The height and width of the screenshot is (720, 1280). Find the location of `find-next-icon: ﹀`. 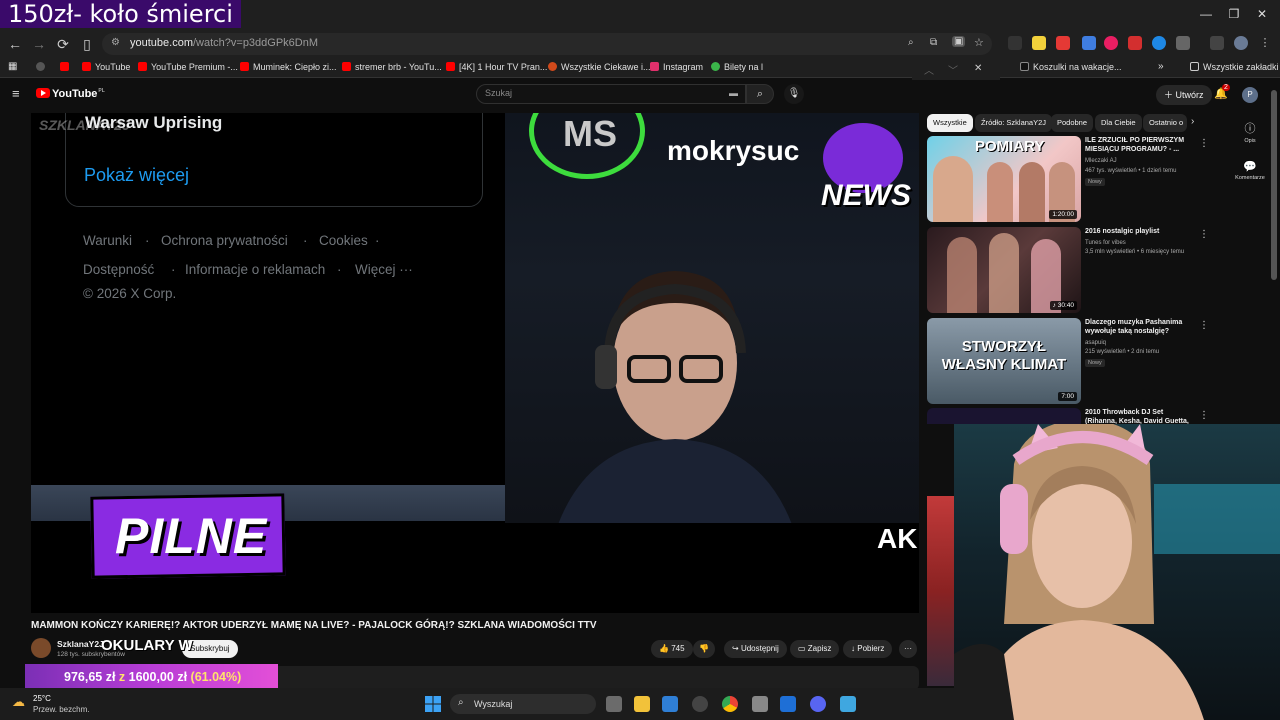

find-next-icon: ﹀ is located at coordinates (953, 69).